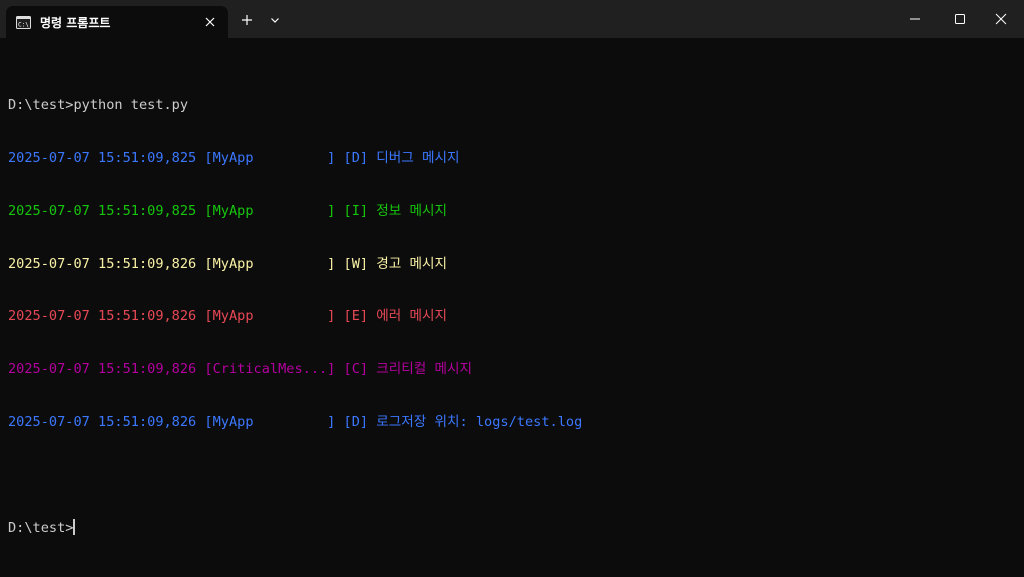 This screenshot has width=1024, height=577. What do you see at coordinates (247, 20) in the screenshot?
I see `plus-icon` at bounding box center [247, 20].